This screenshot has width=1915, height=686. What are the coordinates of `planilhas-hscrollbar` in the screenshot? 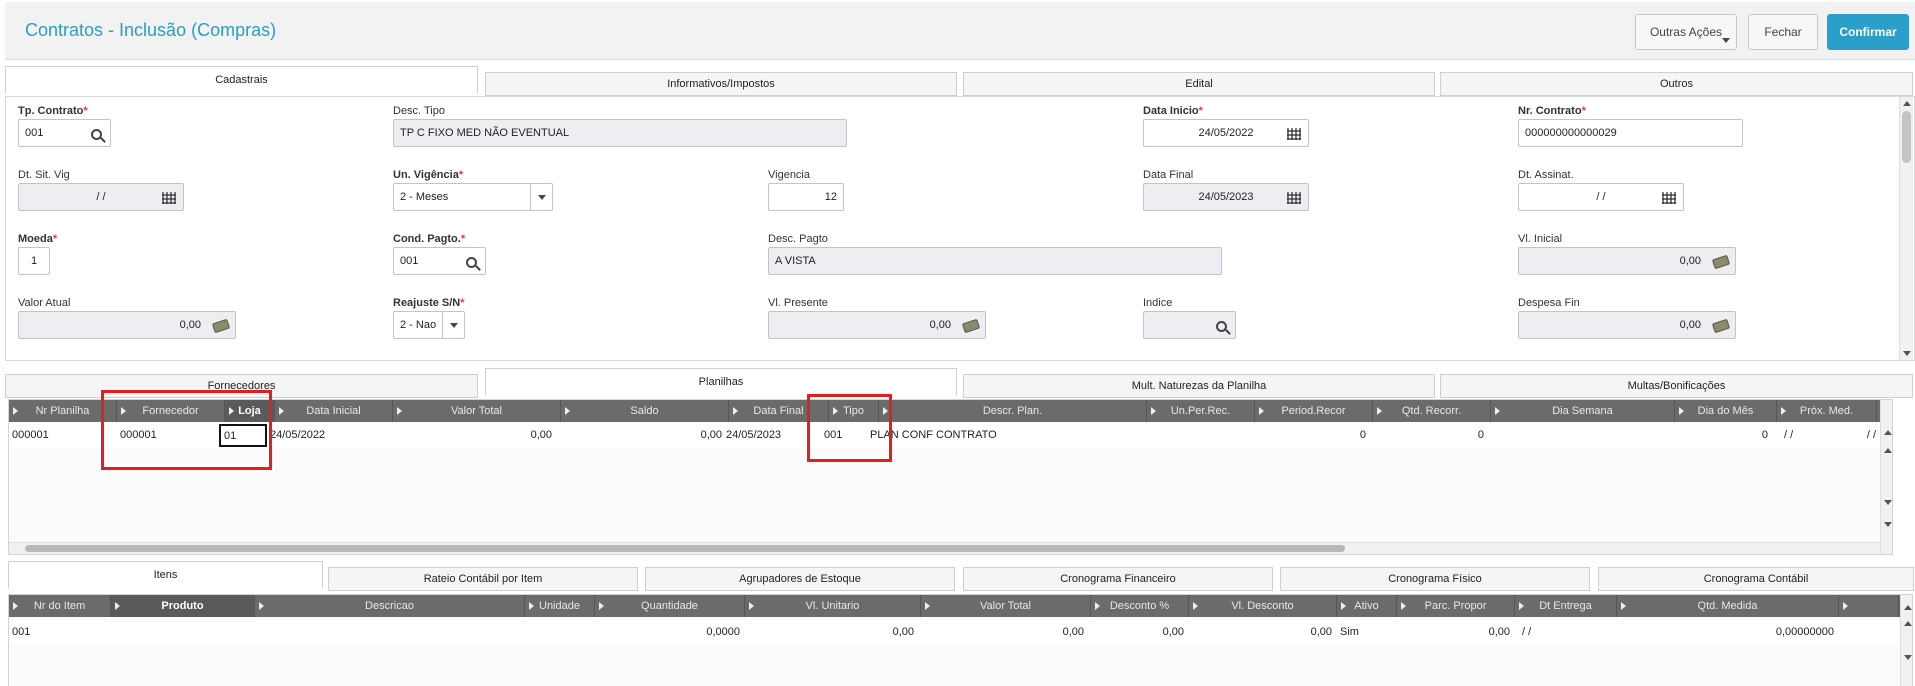 It's located at (944, 548).